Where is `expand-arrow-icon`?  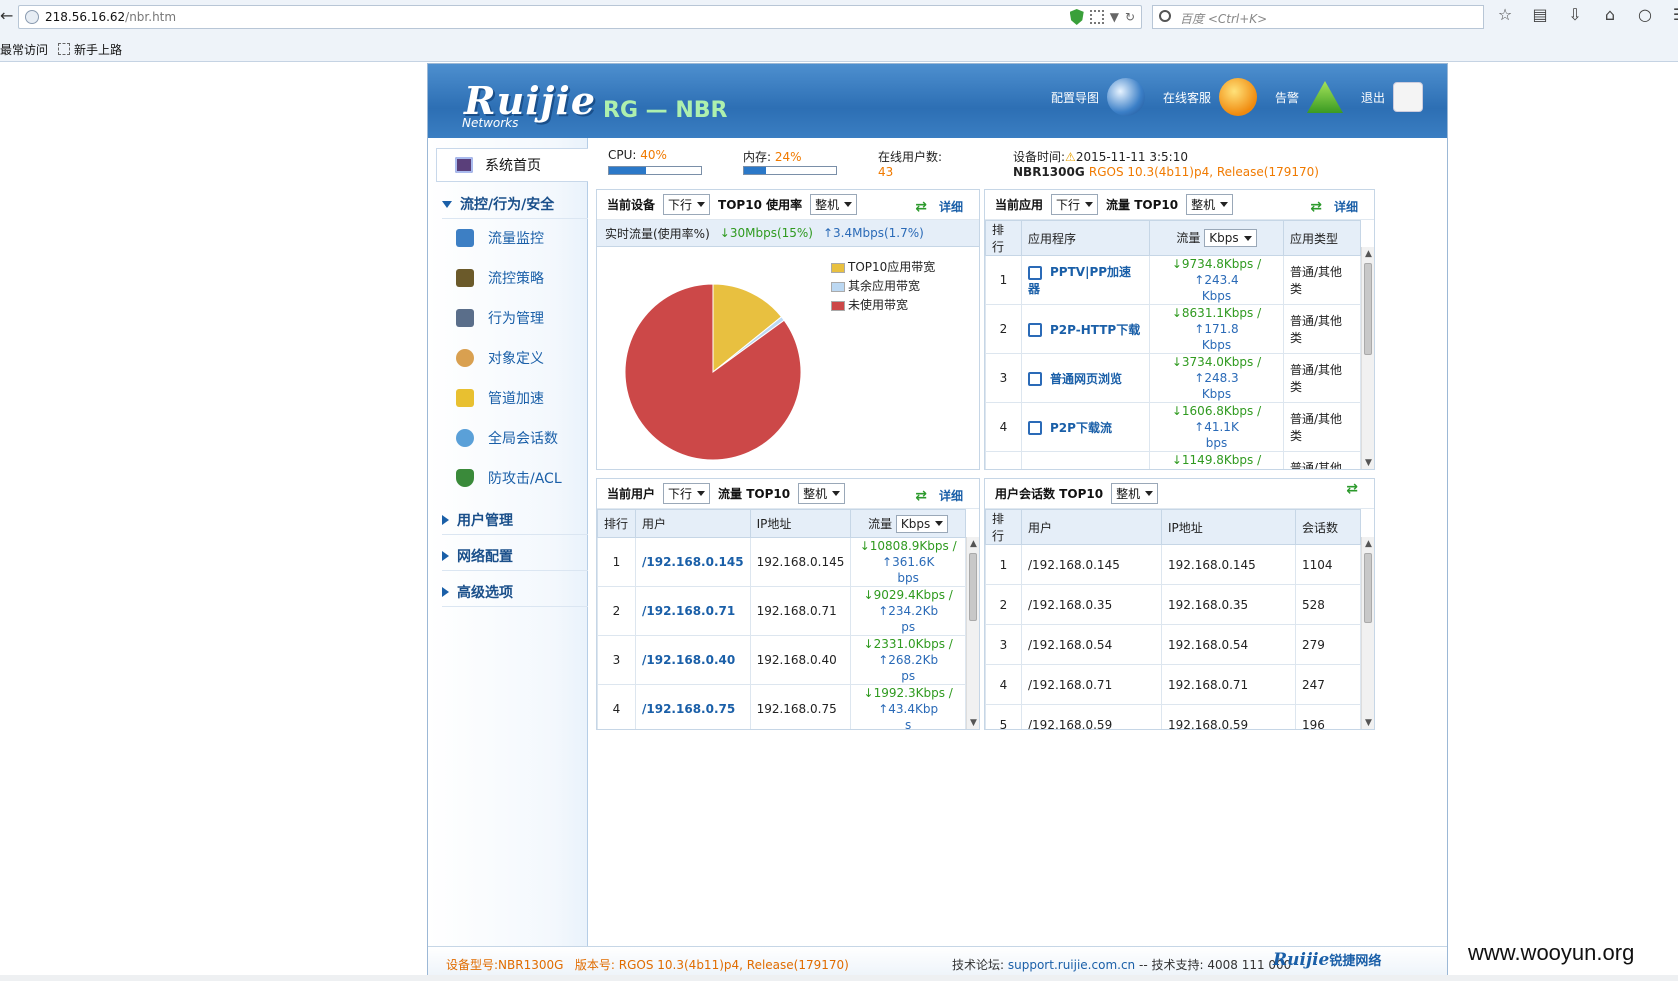 expand-arrow-icon is located at coordinates (447, 204).